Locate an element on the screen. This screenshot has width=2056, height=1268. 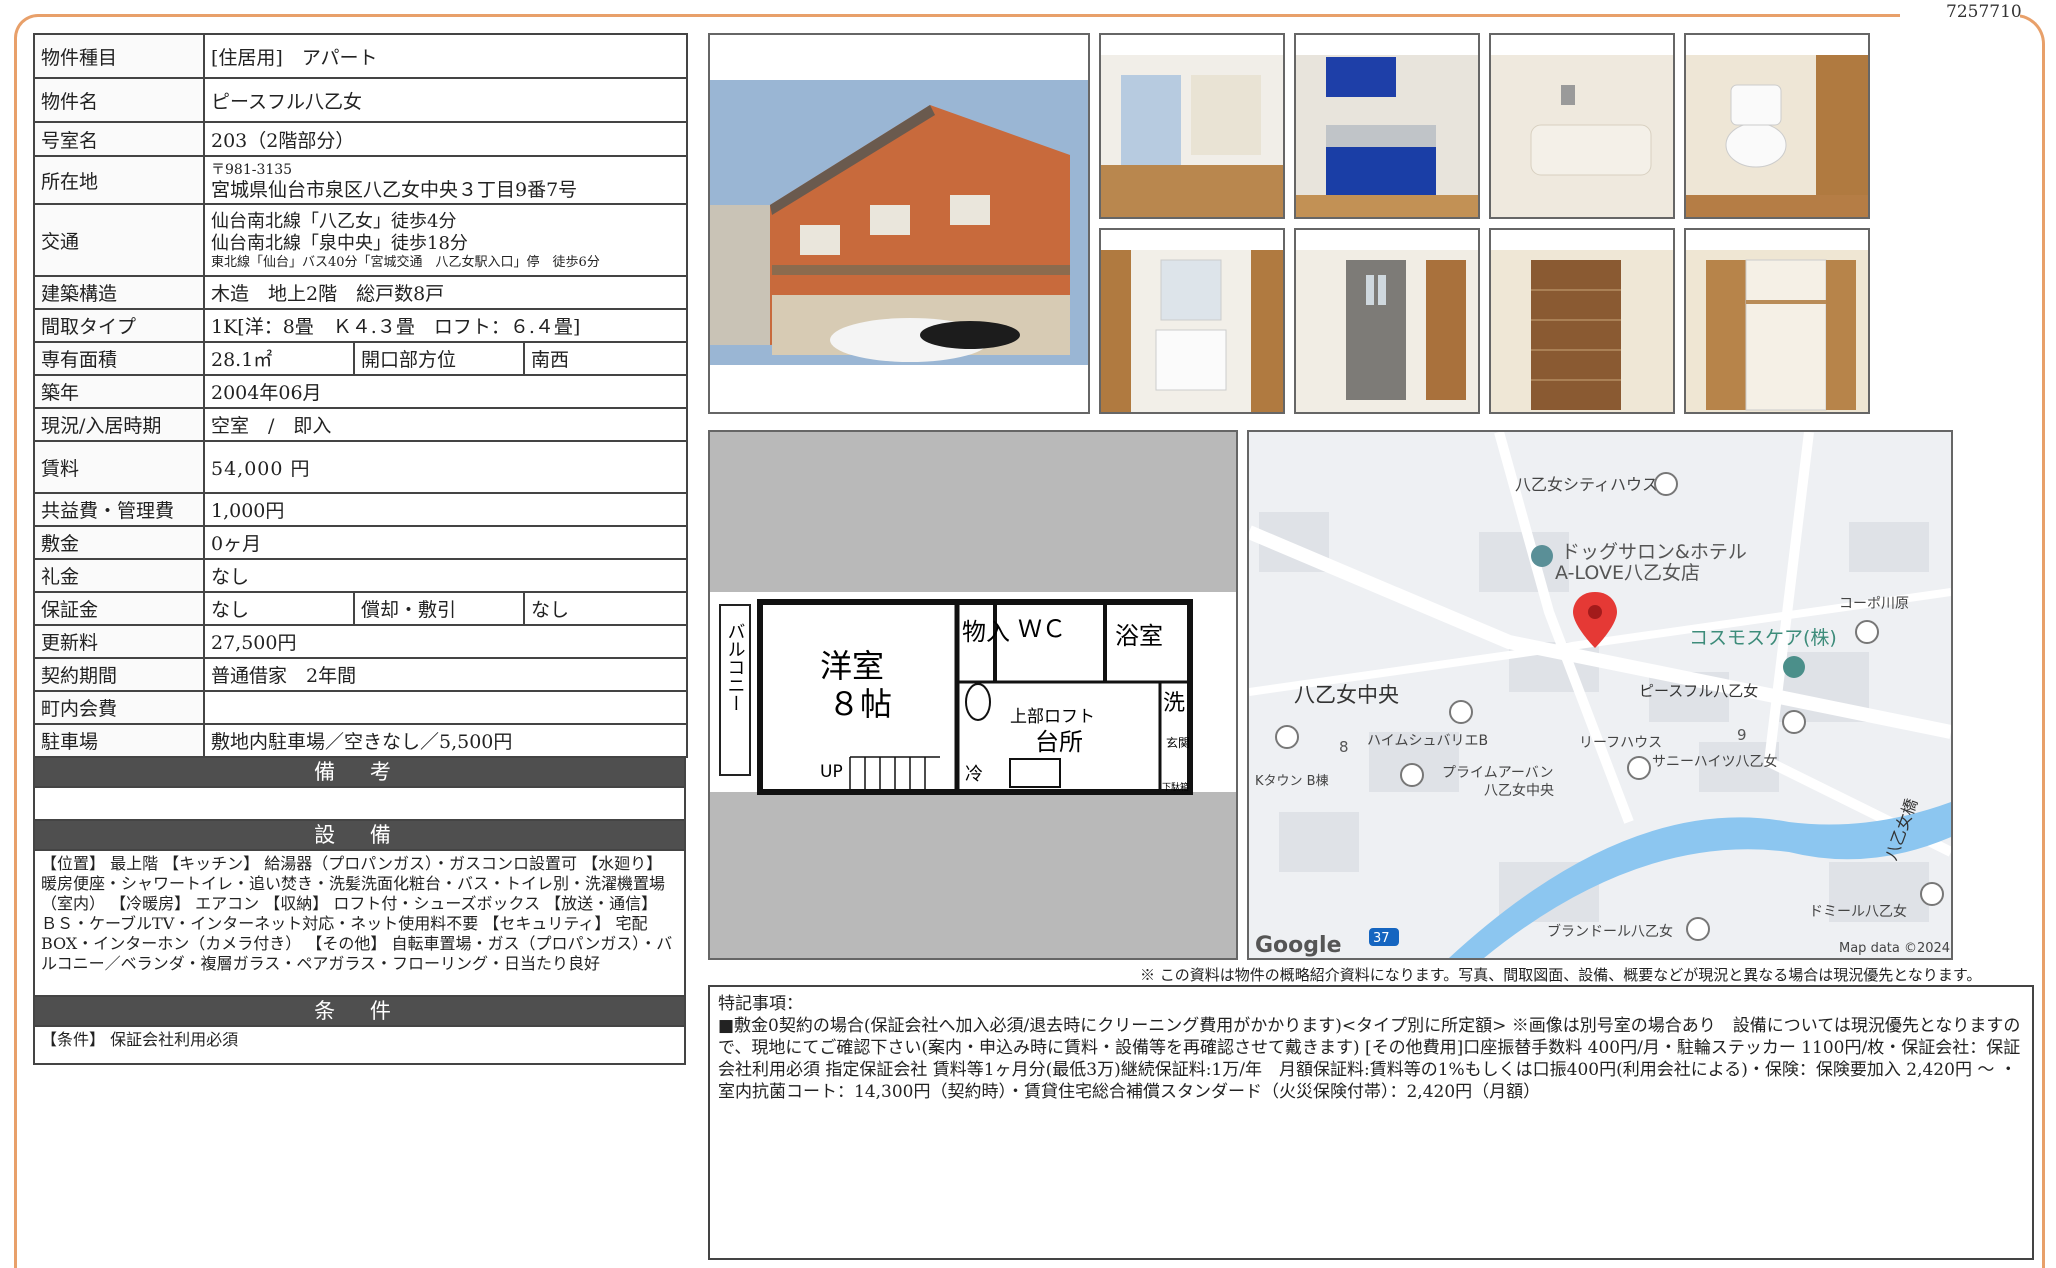
entrance-photo is located at coordinates (1387, 321).